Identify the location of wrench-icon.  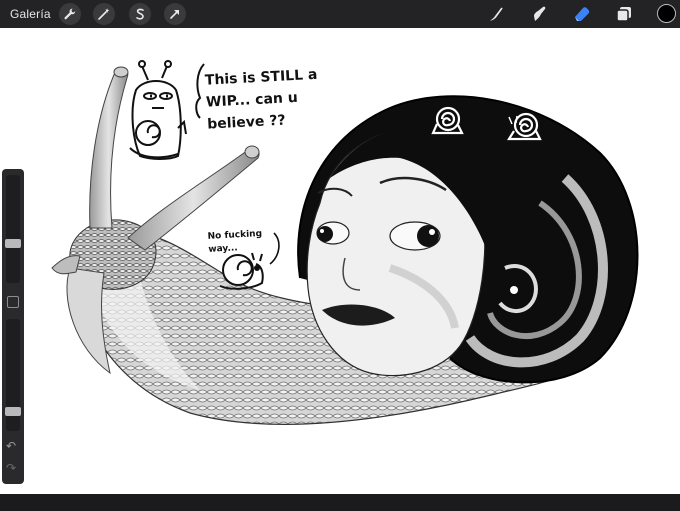
(70, 14).